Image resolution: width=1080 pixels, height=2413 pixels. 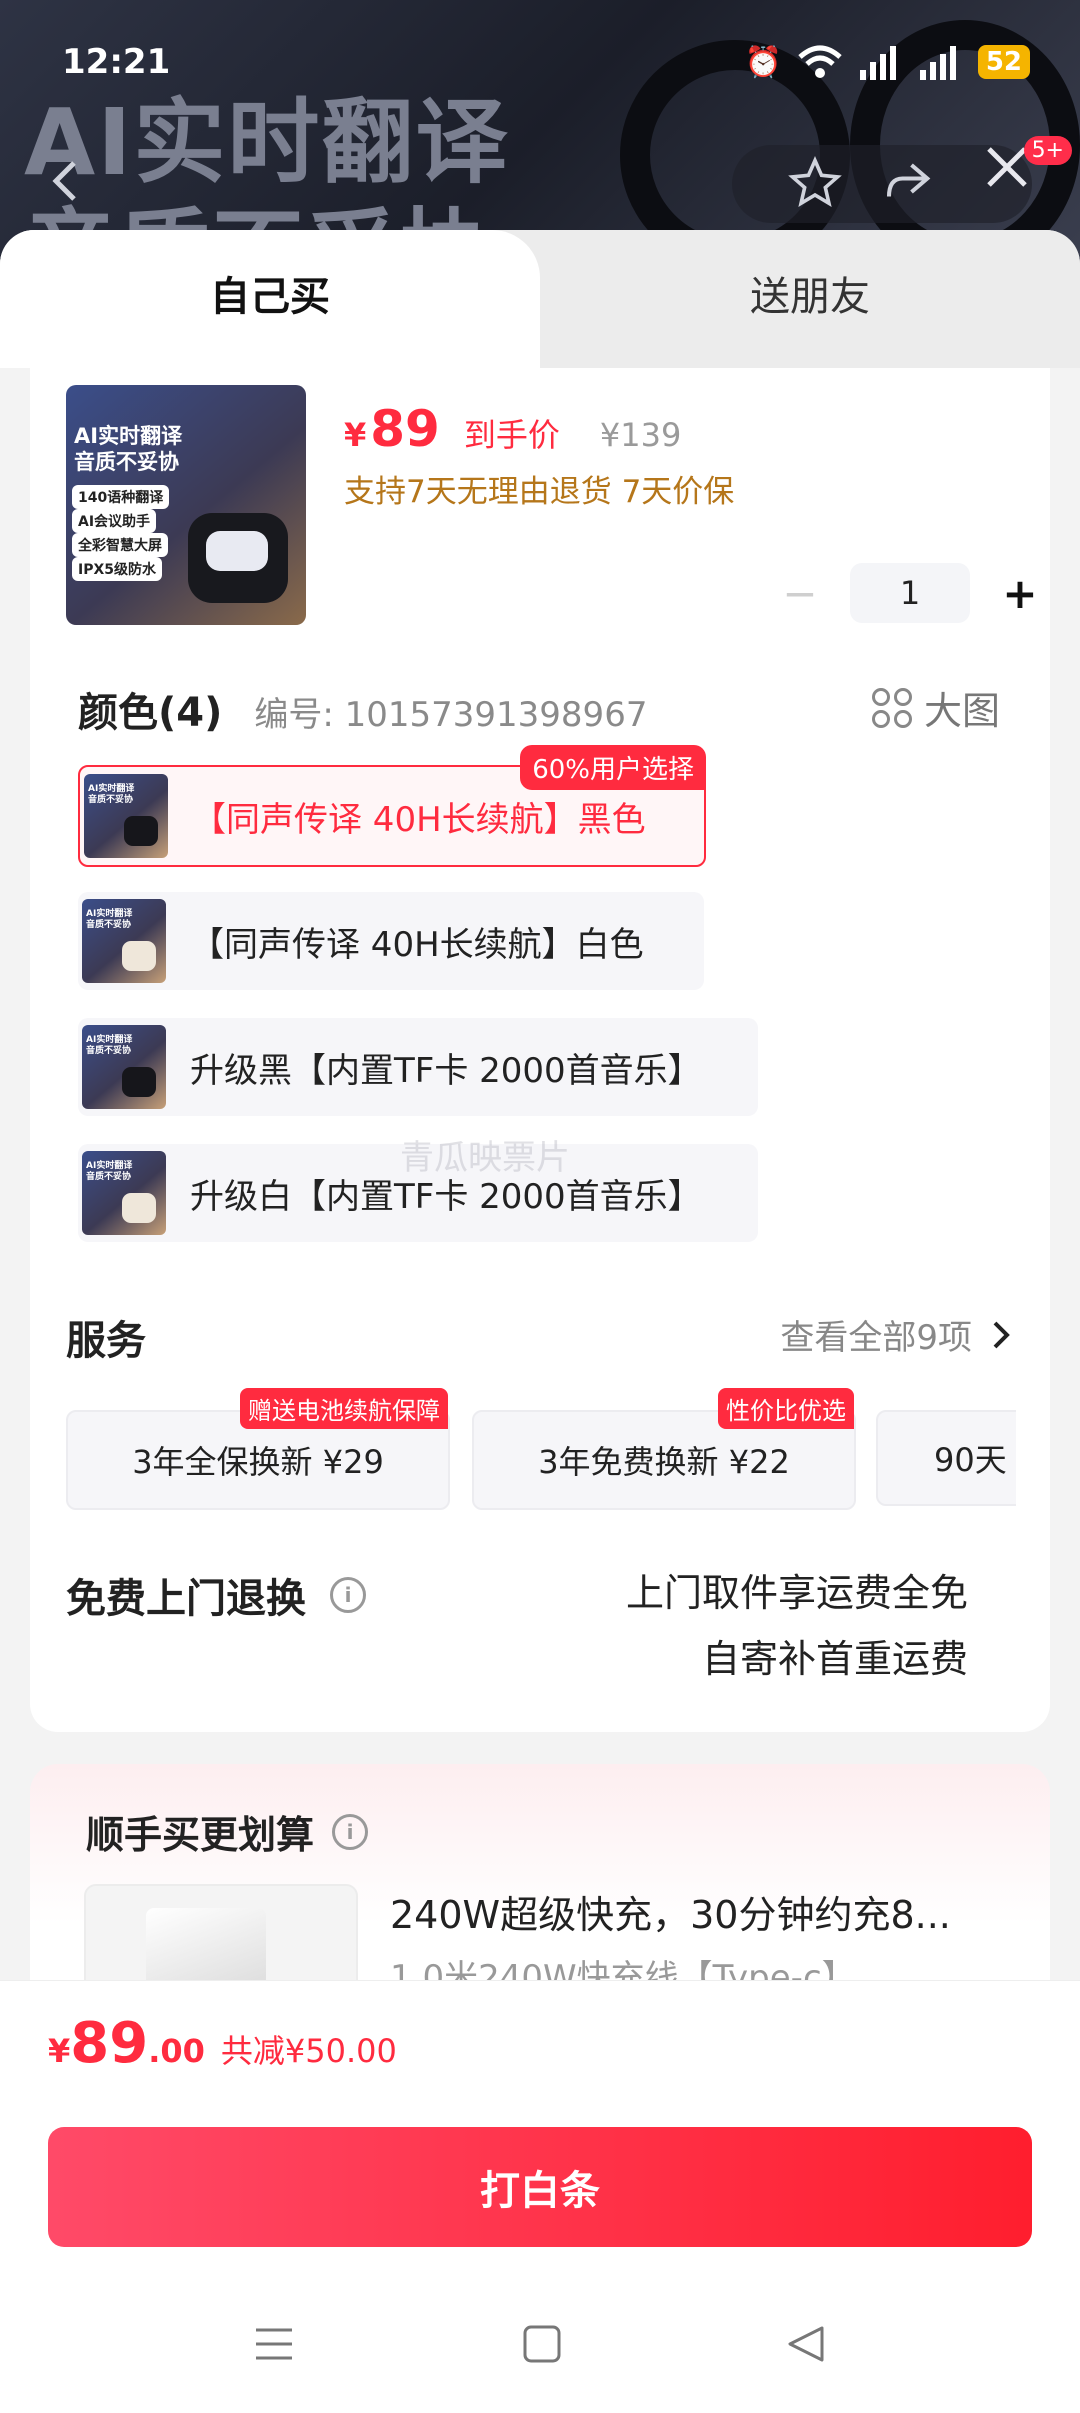 What do you see at coordinates (200, 1835) in the screenshot?
I see `addon-title-label: 顺手买更划算` at bounding box center [200, 1835].